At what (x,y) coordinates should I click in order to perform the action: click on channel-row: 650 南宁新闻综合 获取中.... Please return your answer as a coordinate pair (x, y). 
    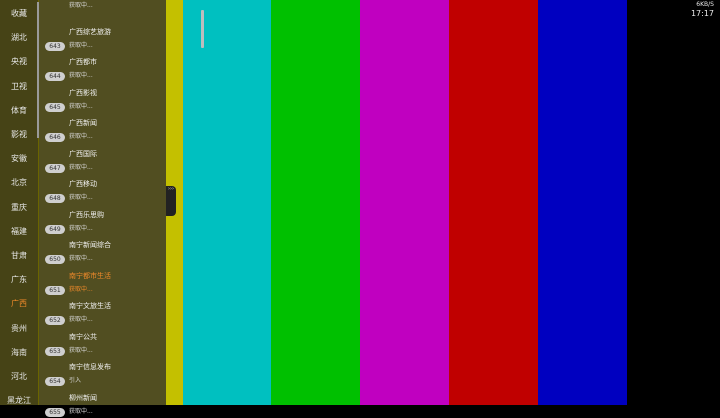
    Looking at the image, I should click on (102, 250).